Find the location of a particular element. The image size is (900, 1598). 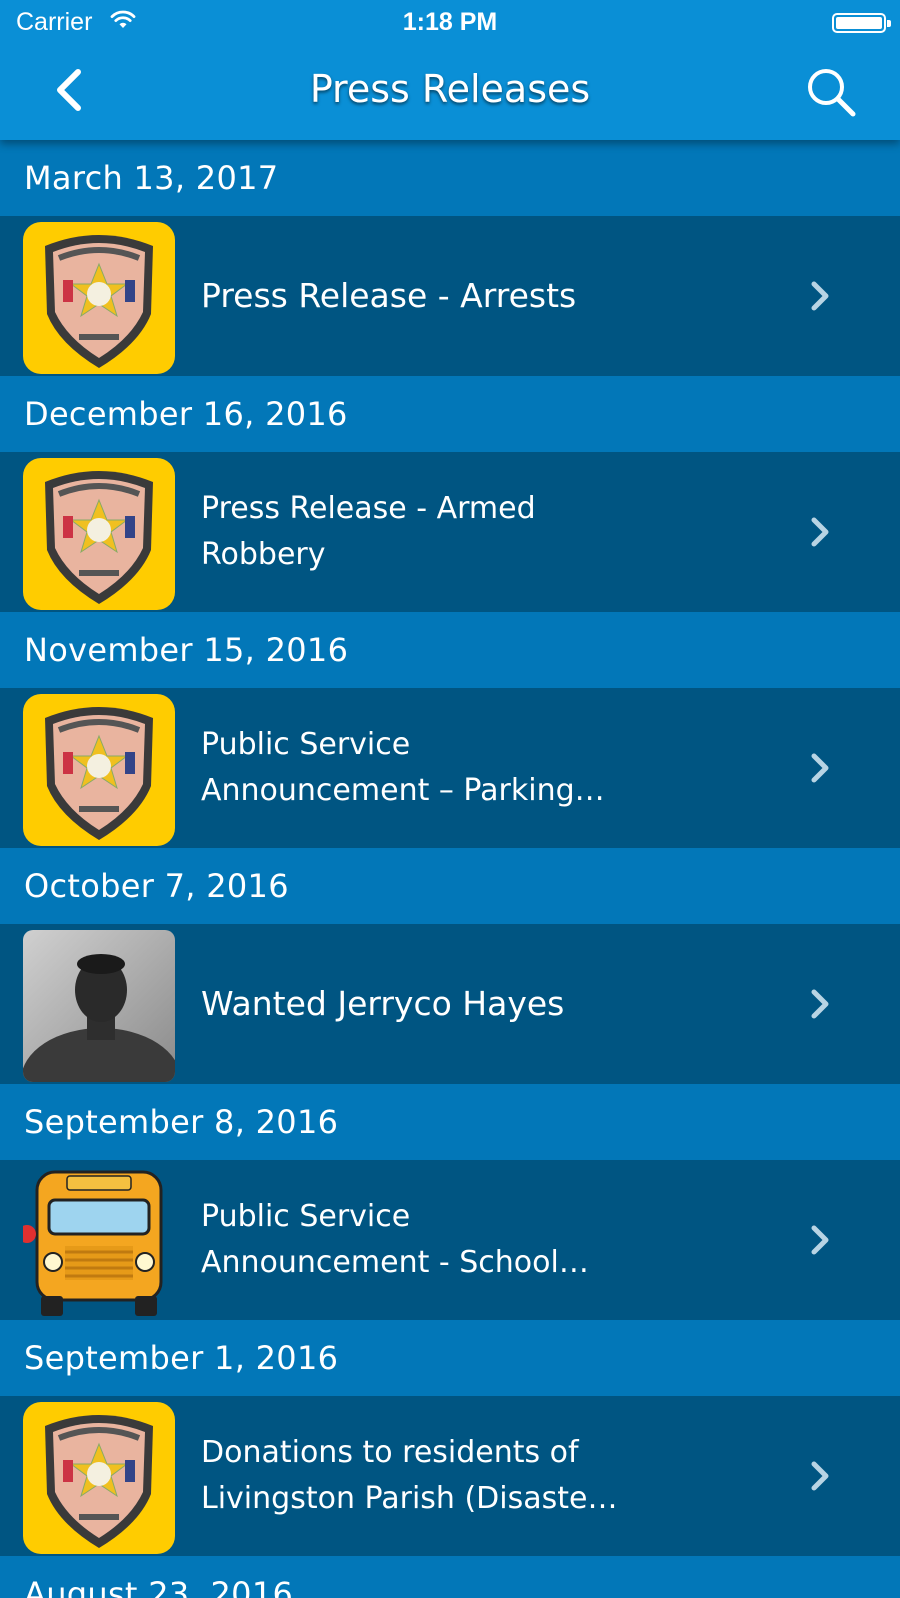

section-header-date: August 23, 2016 is located at coordinates (450, 1577).